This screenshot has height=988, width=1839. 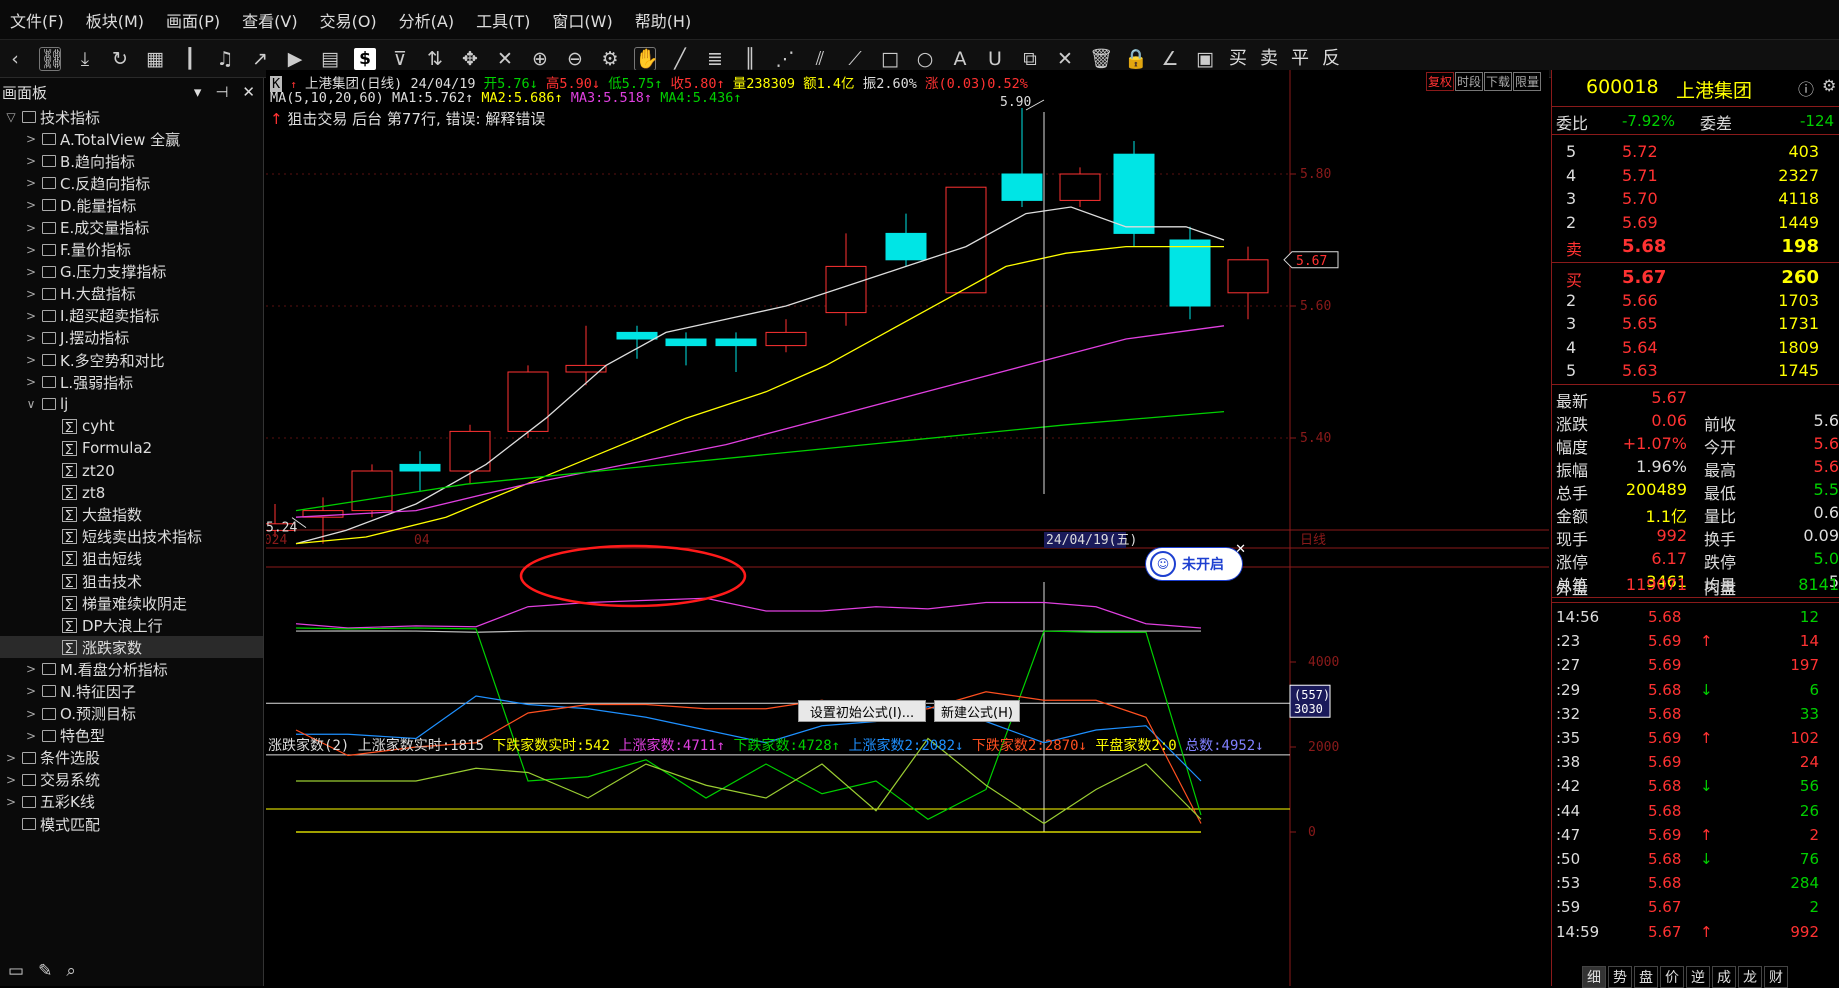 I want to click on download-icon: ⤓, so click(x=85, y=59).